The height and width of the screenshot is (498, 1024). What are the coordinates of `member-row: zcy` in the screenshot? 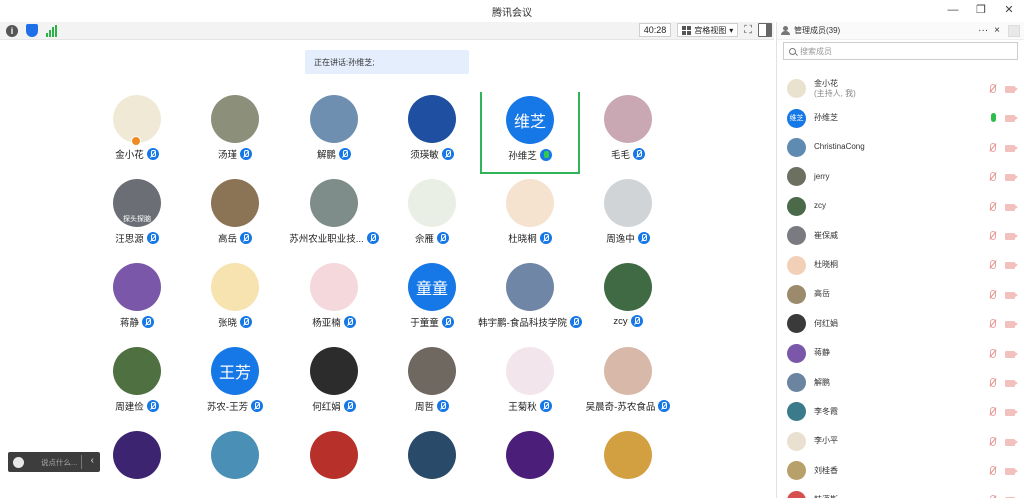 It's located at (900, 206).